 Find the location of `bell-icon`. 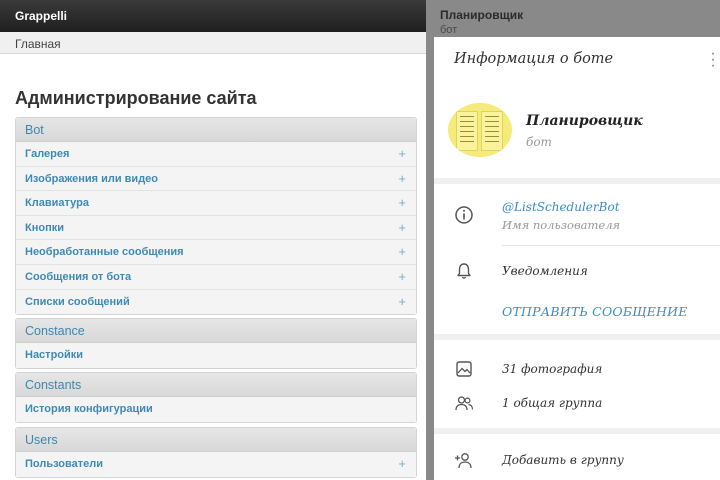

bell-icon is located at coordinates (464, 271).